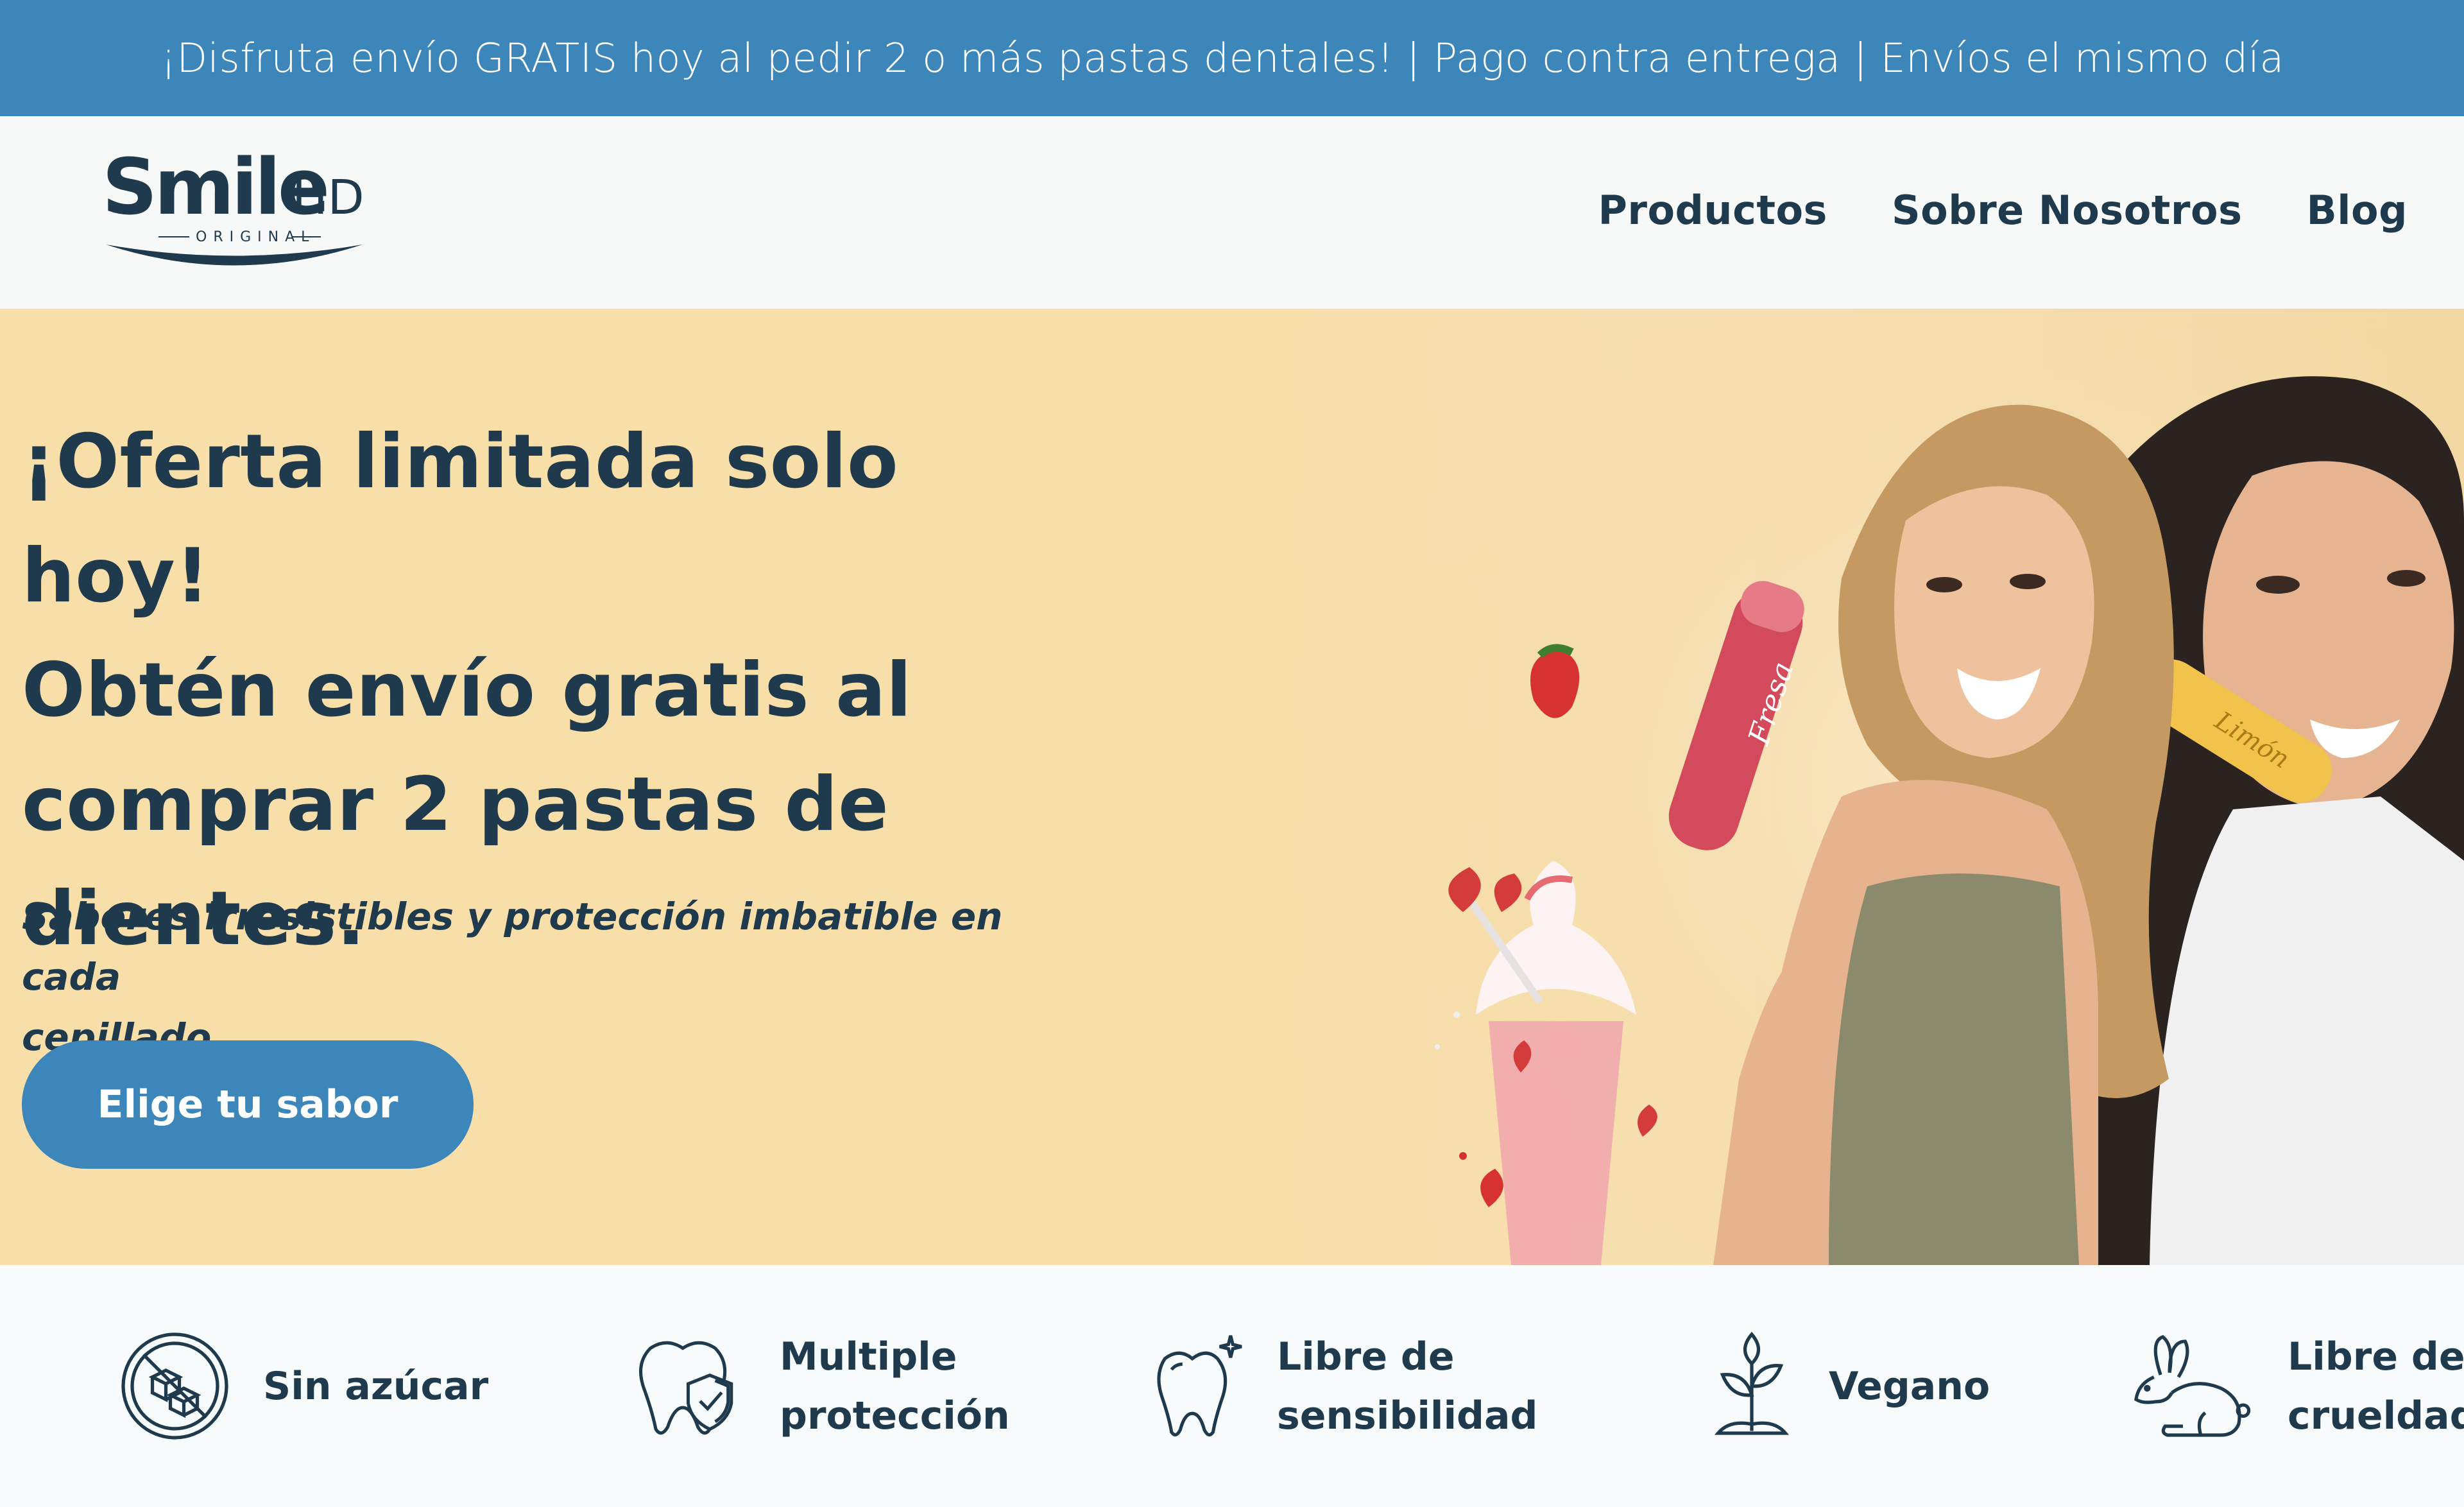 The image size is (2464, 1507). Describe the element at coordinates (1910, 1386) in the screenshot. I see `feature-label: Vegano` at that location.